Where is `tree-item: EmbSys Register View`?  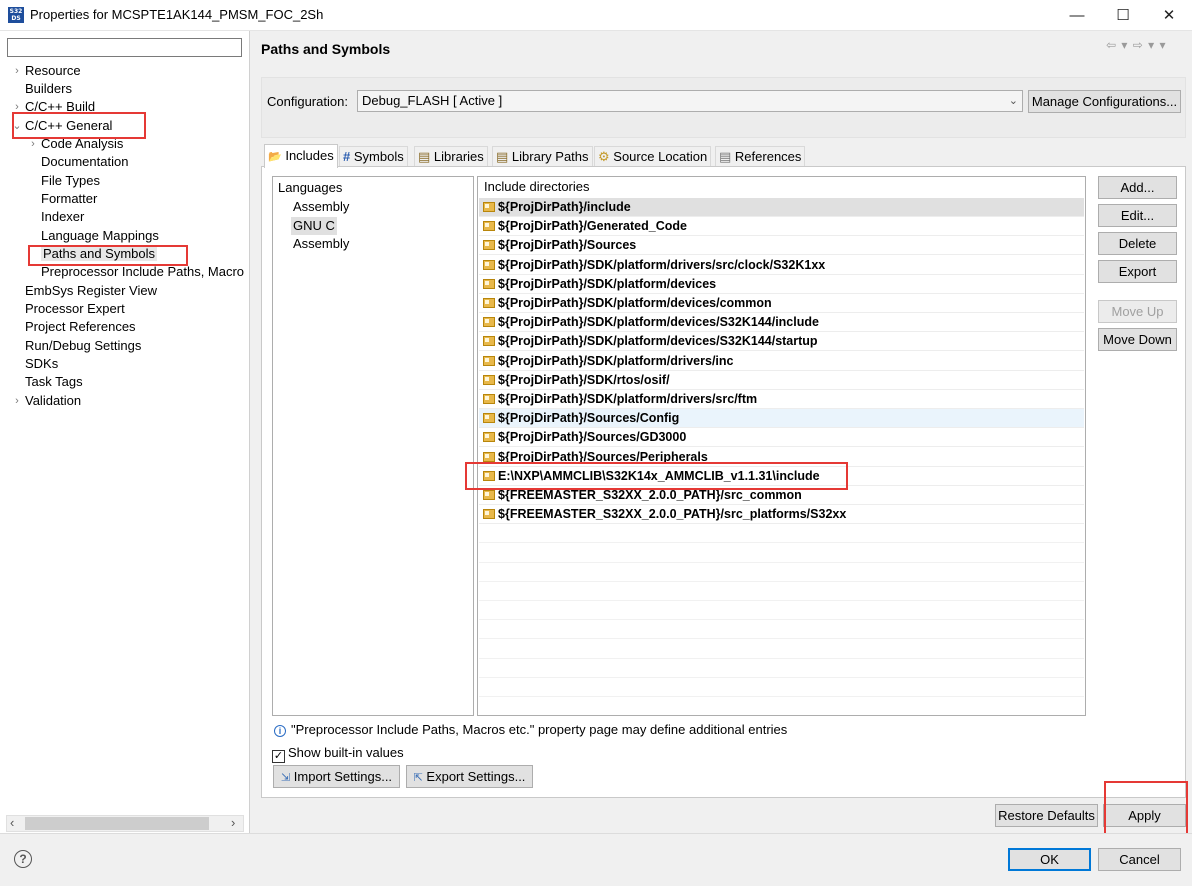
tree-item: EmbSys Register View is located at coordinates (84, 291).